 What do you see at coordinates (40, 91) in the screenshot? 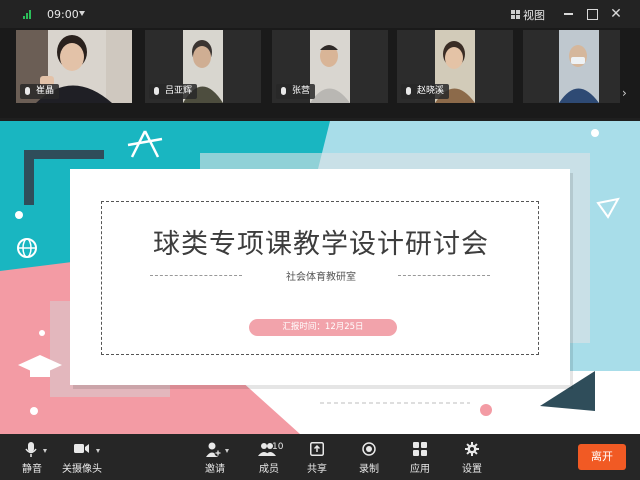
I see `participant-name-tag: 崔晶` at bounding box center [40, 91].